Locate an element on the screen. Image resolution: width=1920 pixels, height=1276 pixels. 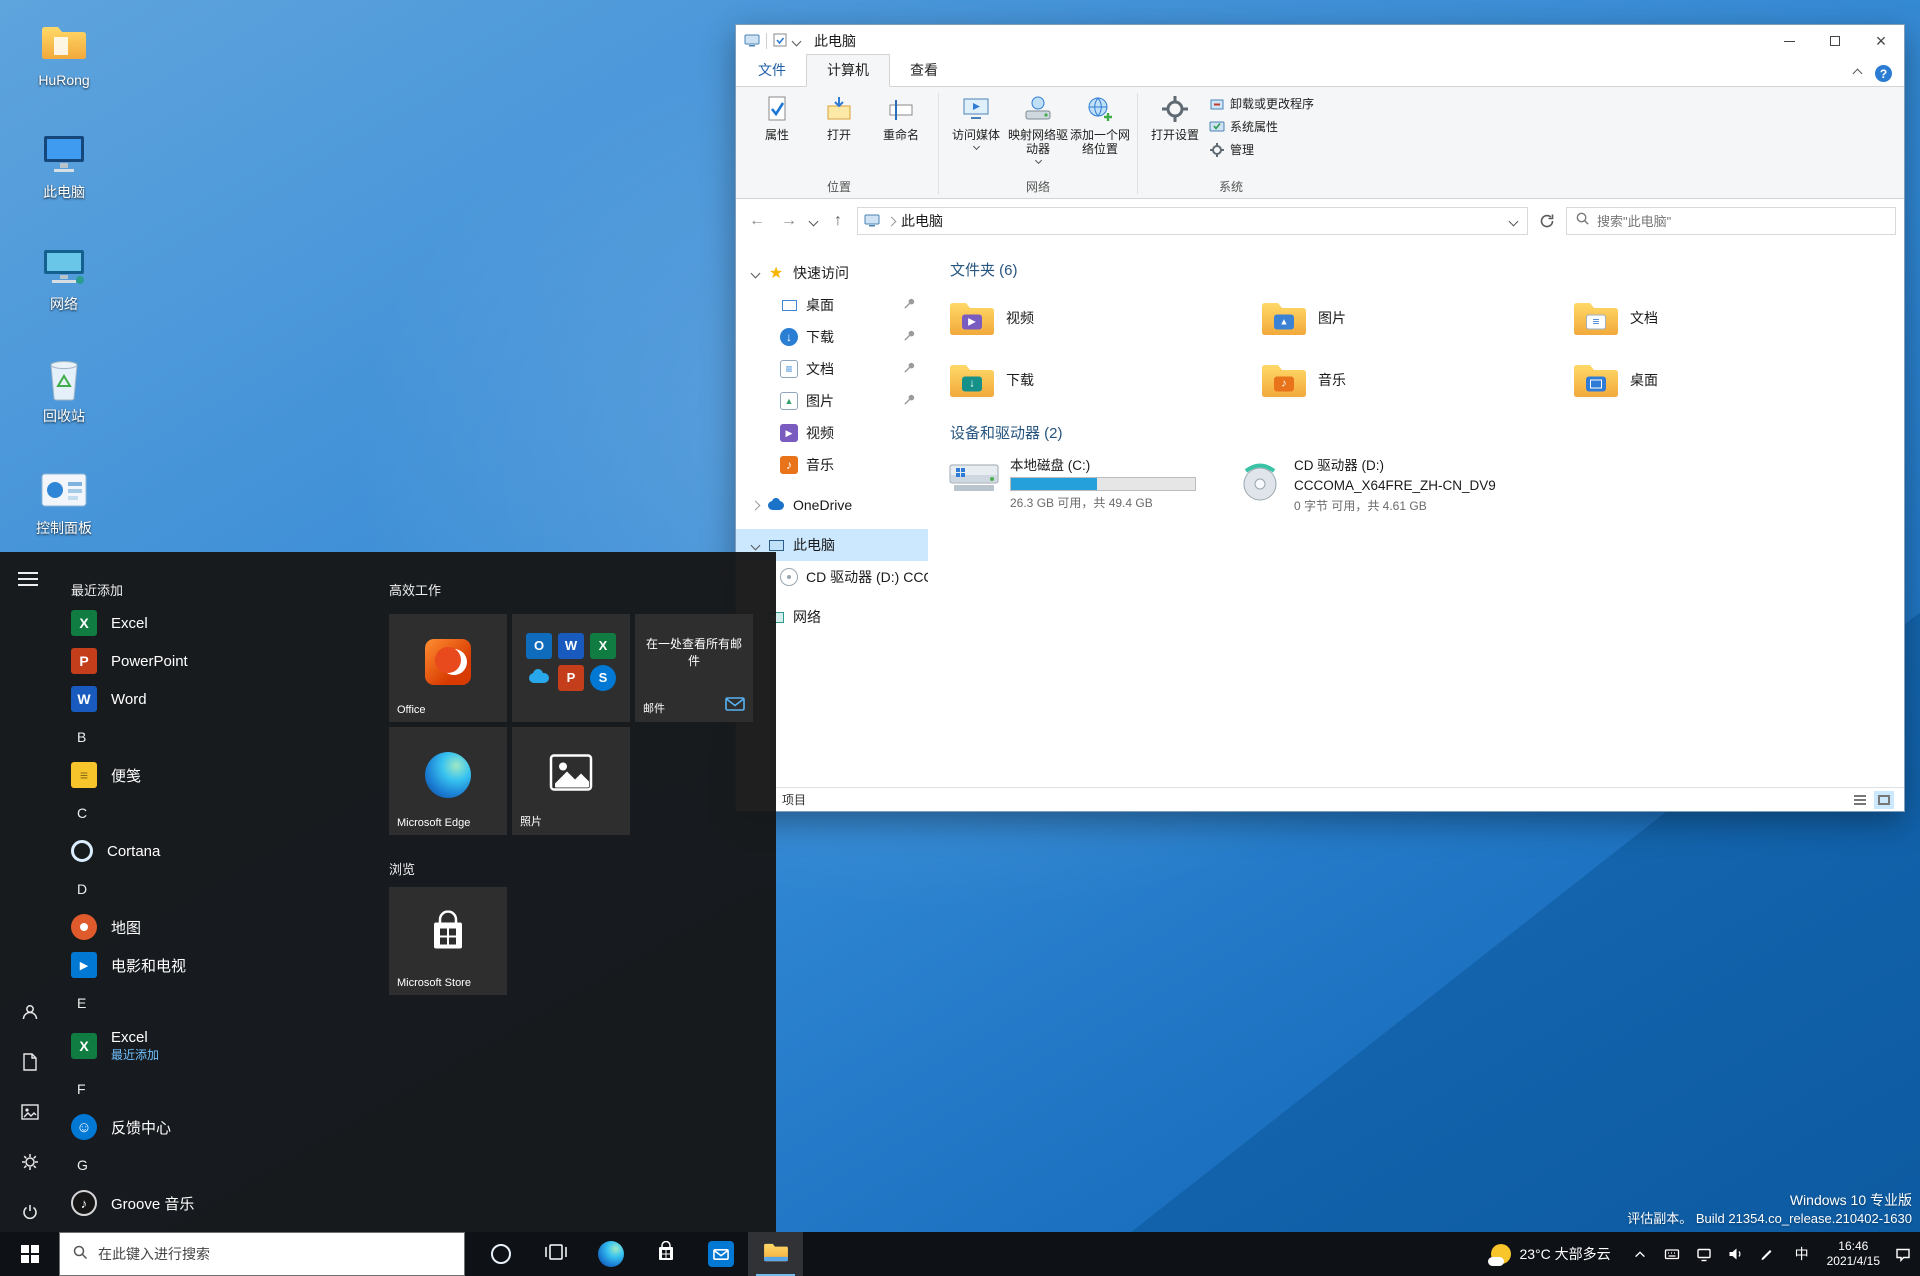
refresh-icon is located at coordinates (1547, 221).